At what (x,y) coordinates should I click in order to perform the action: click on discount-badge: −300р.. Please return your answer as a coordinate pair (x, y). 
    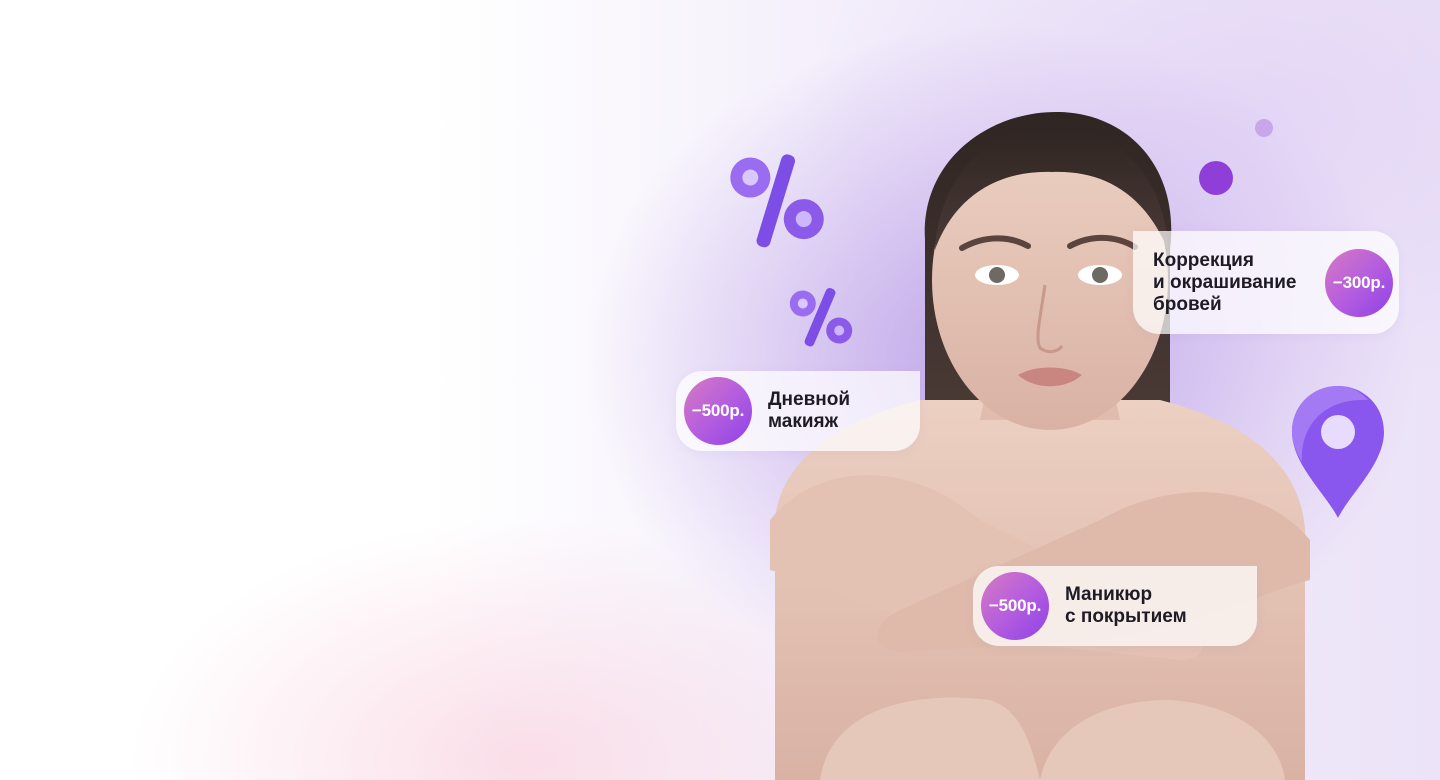
    Looking at the image, I should click on (1359, 282).